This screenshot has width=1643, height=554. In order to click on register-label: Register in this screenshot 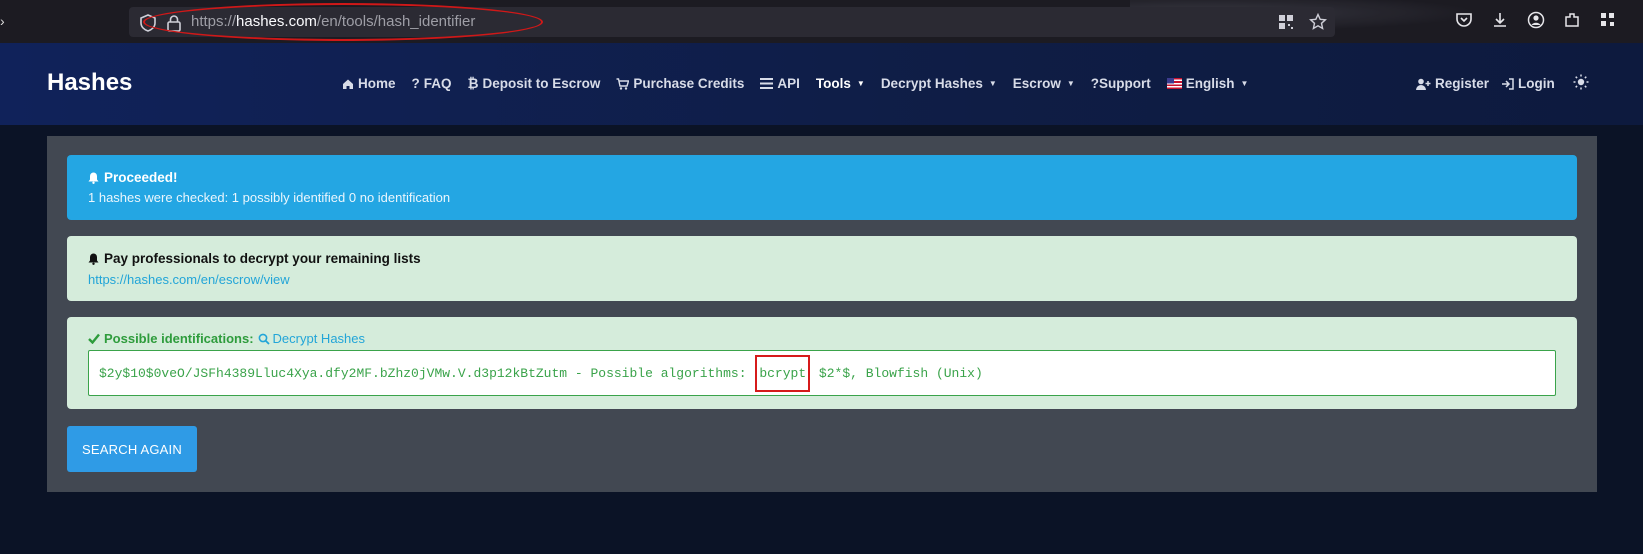, I will do `click(1462, 83)`.